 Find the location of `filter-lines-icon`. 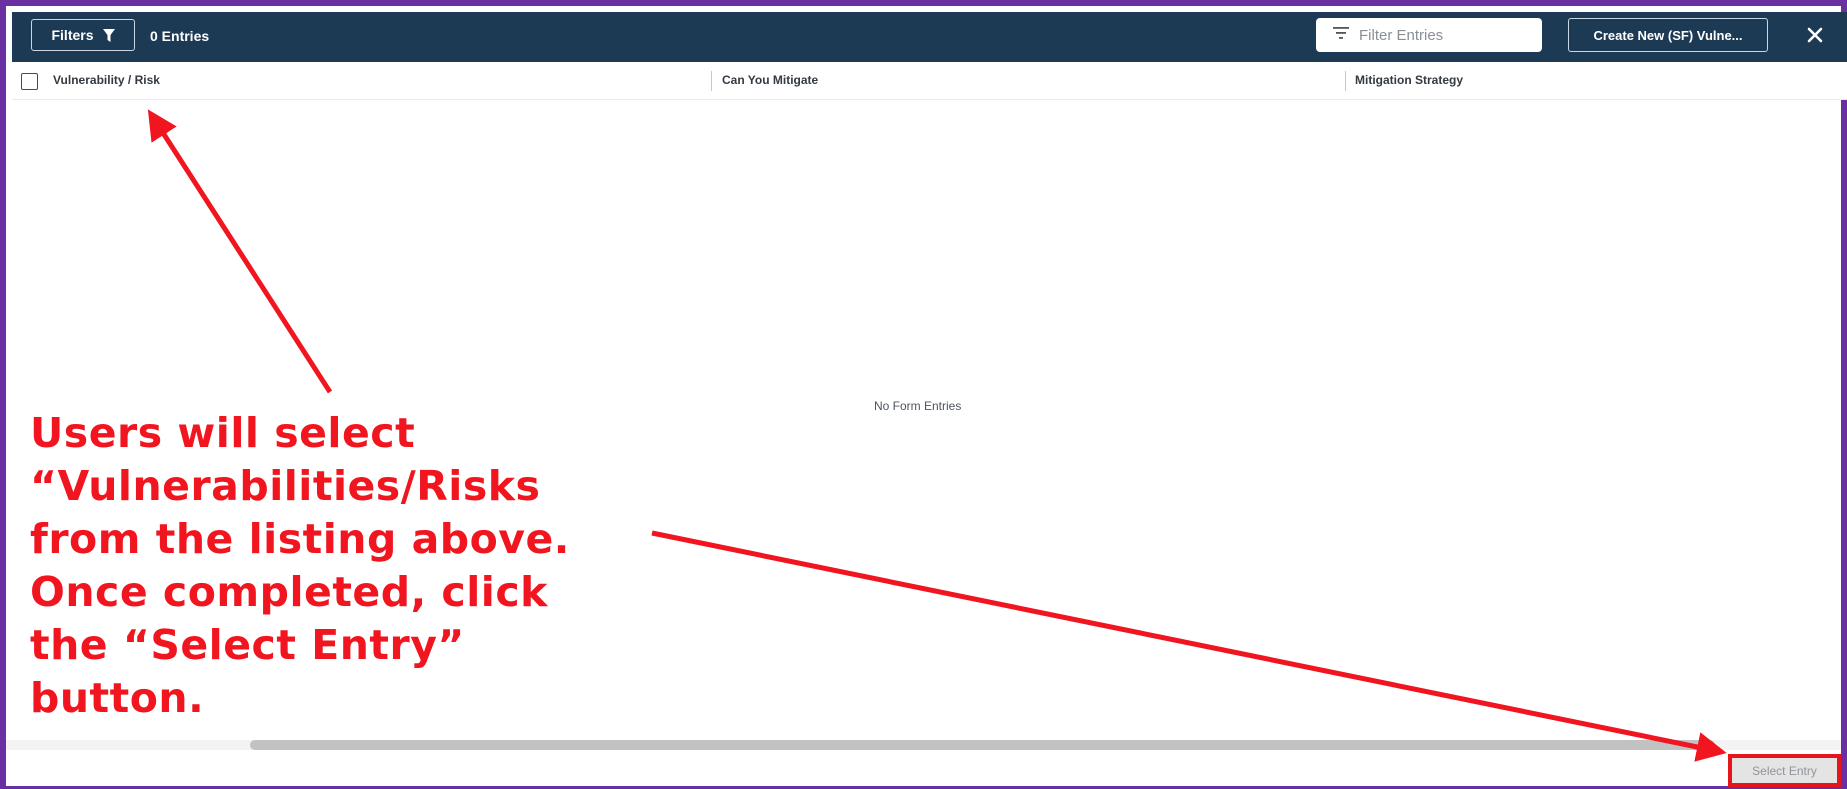

filter-lines-icon is located at coordinates (1341, 35).